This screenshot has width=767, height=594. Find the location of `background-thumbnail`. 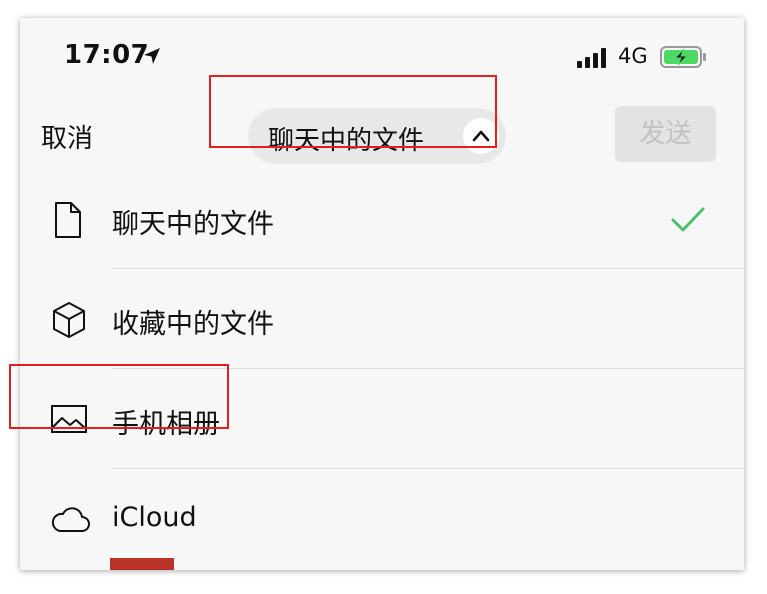

background-thumbnail is located at coordinates (142, 564).